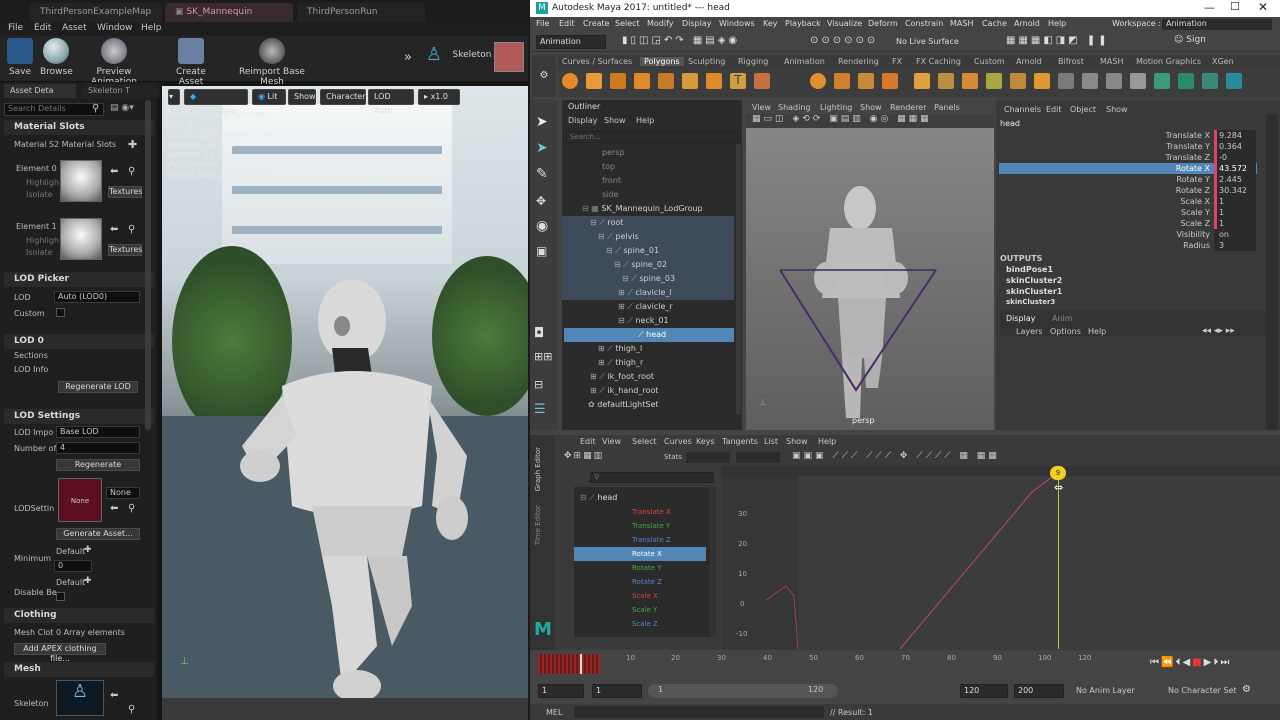  What do you see at coordinates (1186, 146) in the screenshot?
I see `channel-translate-y: Translate Y 0.364` at bounding box center [1186, 146].